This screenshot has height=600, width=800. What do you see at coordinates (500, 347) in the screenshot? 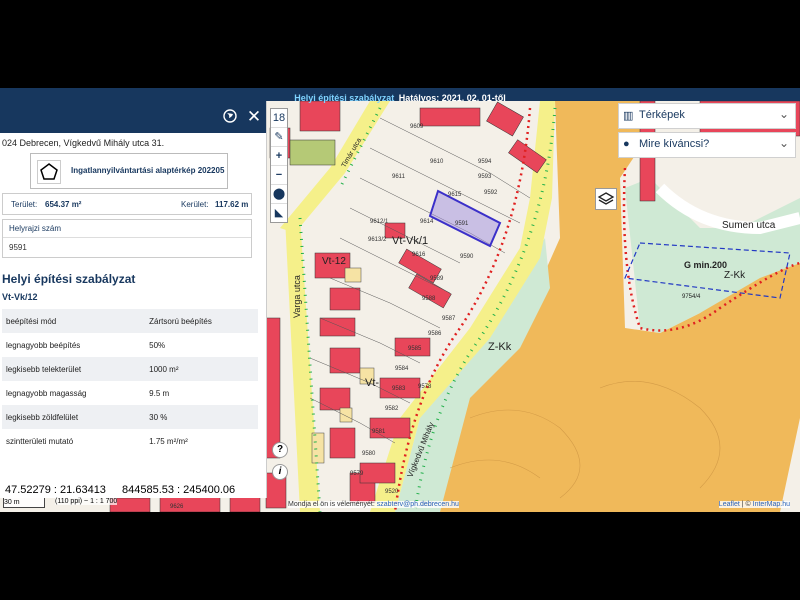
I see `map-label-zkk: Z-Kk` at bounding box center [500, 347].